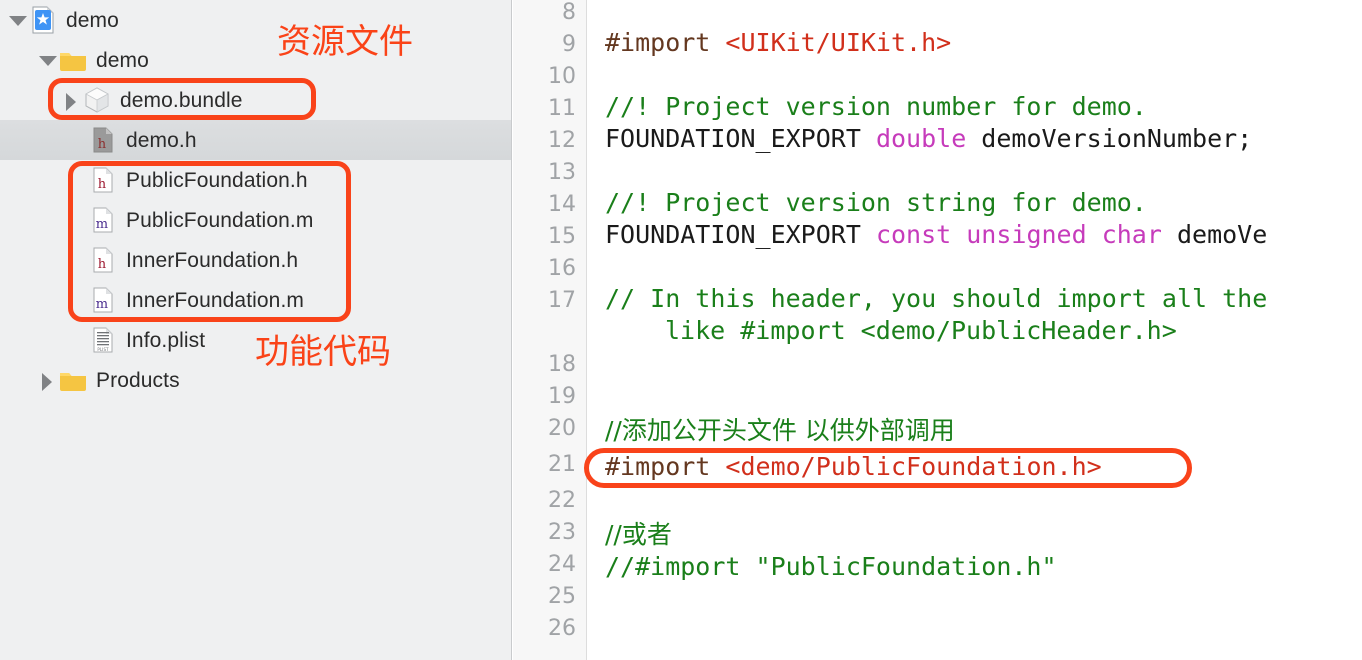 This screenshot has width=1362, height=660. What do you see at coordinates (562, 500) in the screenshot?
I see `line-number: 22` at bounding box center [562, 500].